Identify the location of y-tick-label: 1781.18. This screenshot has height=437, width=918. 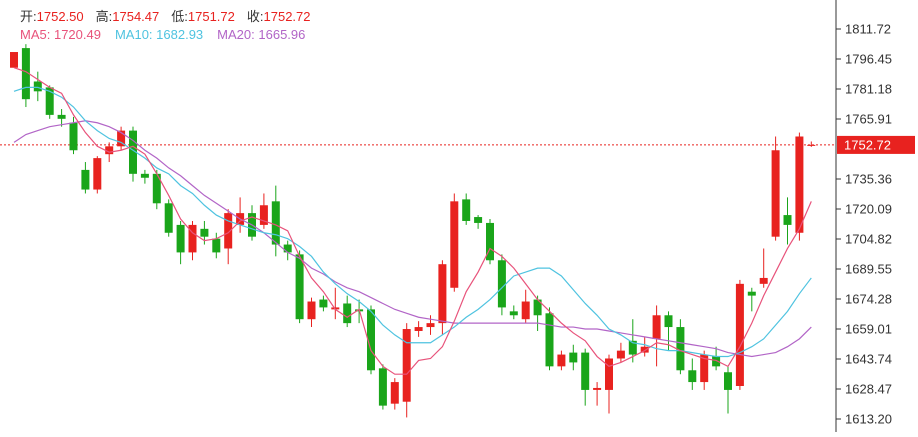
(868, 88).